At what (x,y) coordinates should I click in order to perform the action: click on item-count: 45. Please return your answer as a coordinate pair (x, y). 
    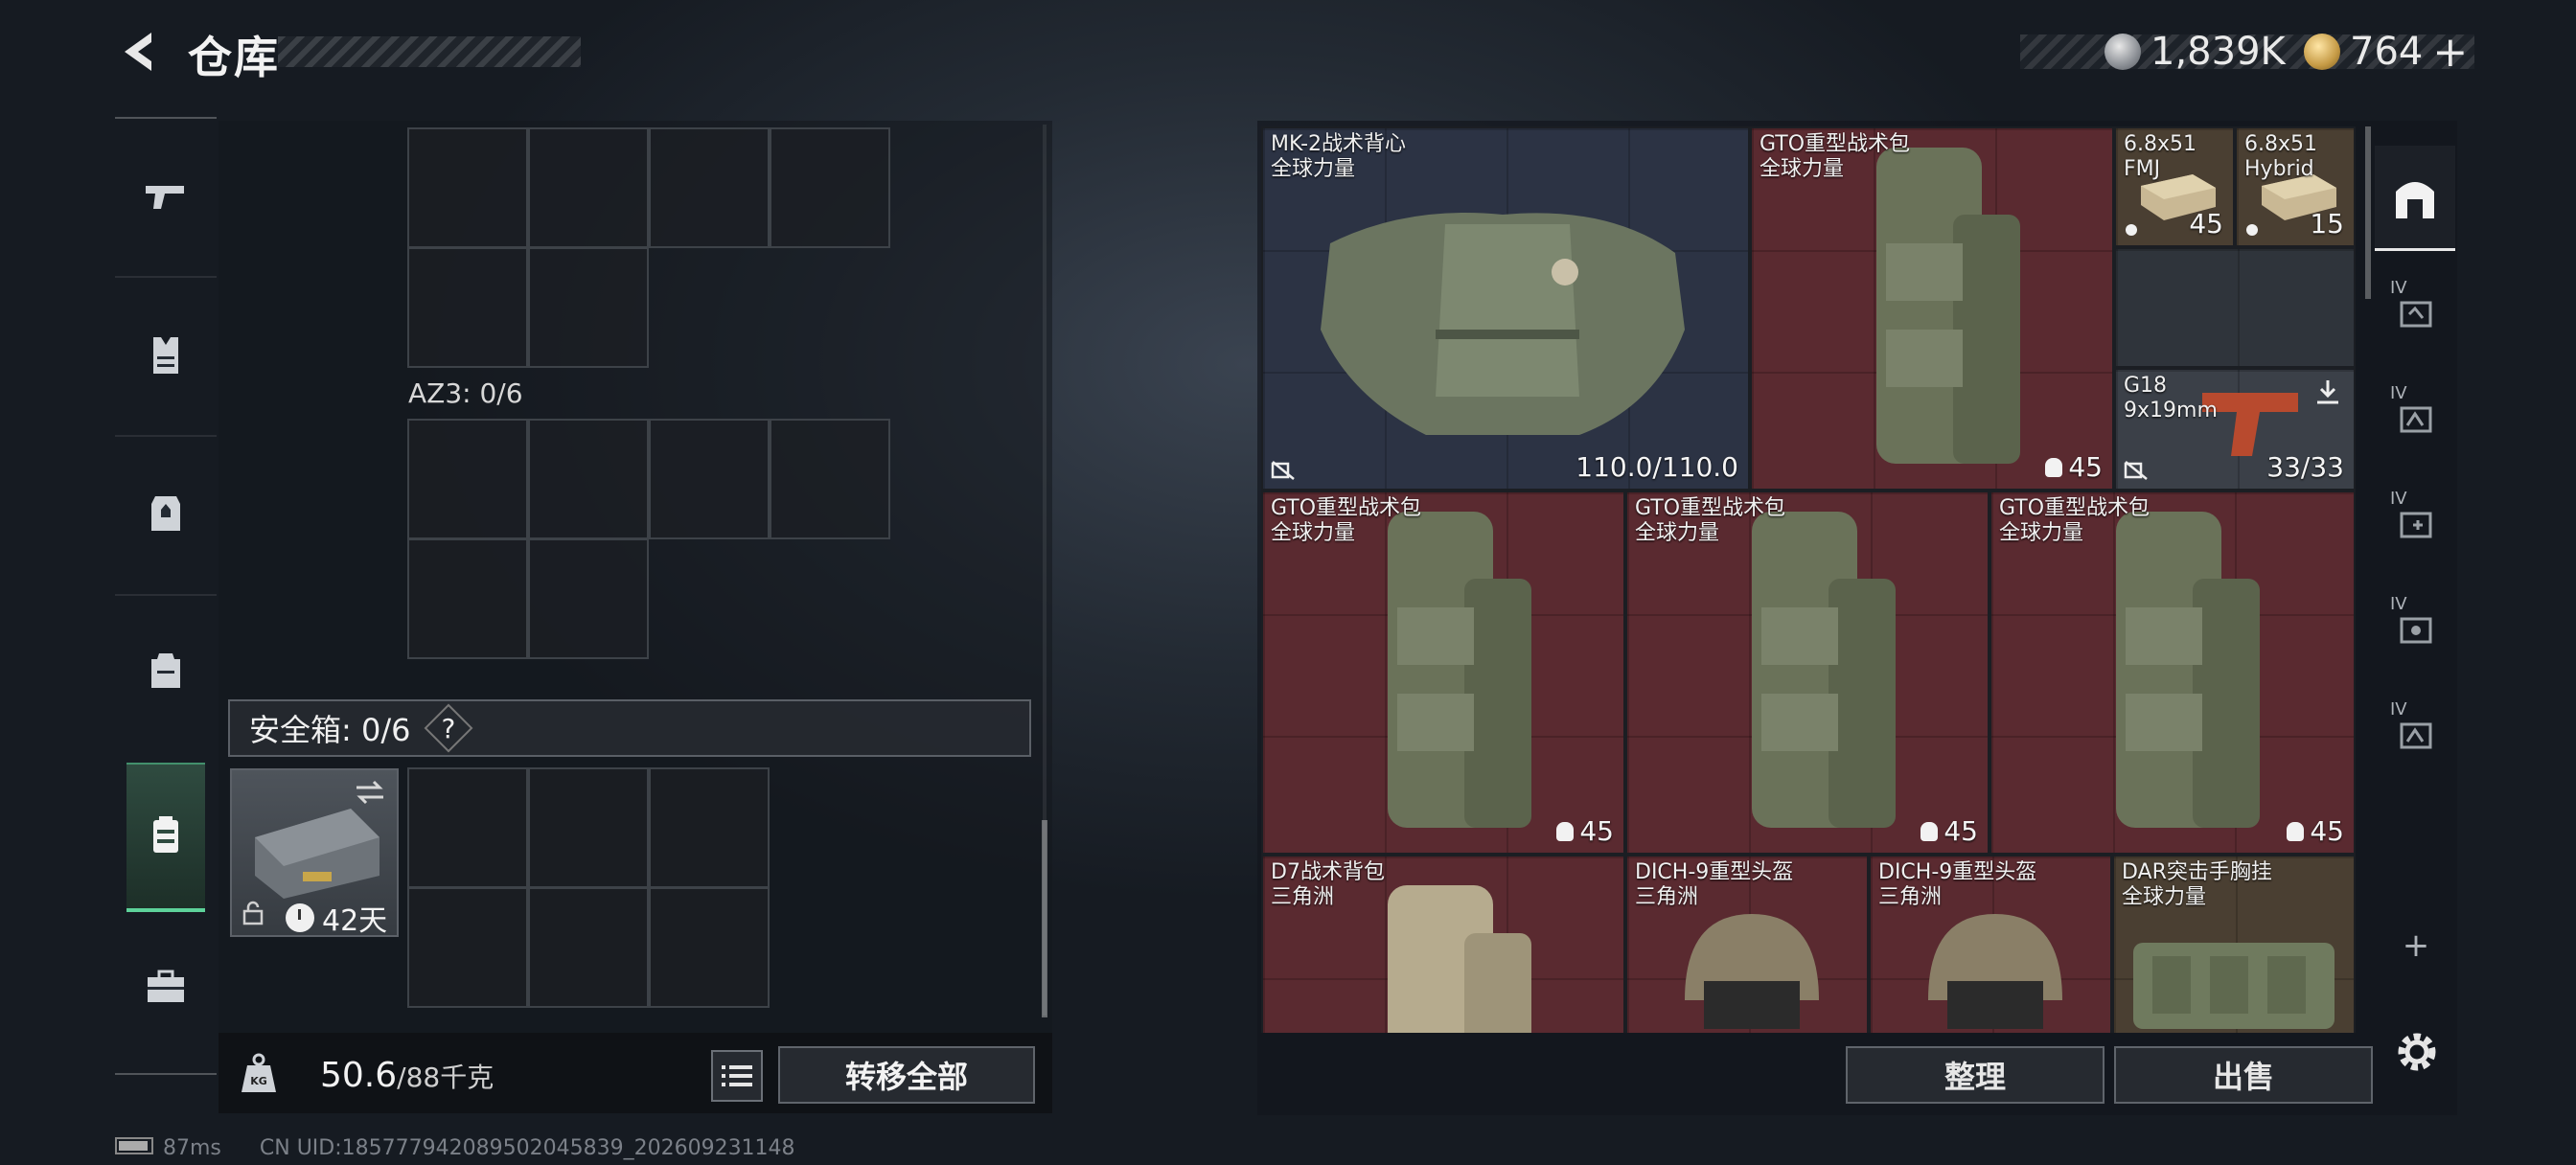
    Looking at the image, I should click on (2074, 467).